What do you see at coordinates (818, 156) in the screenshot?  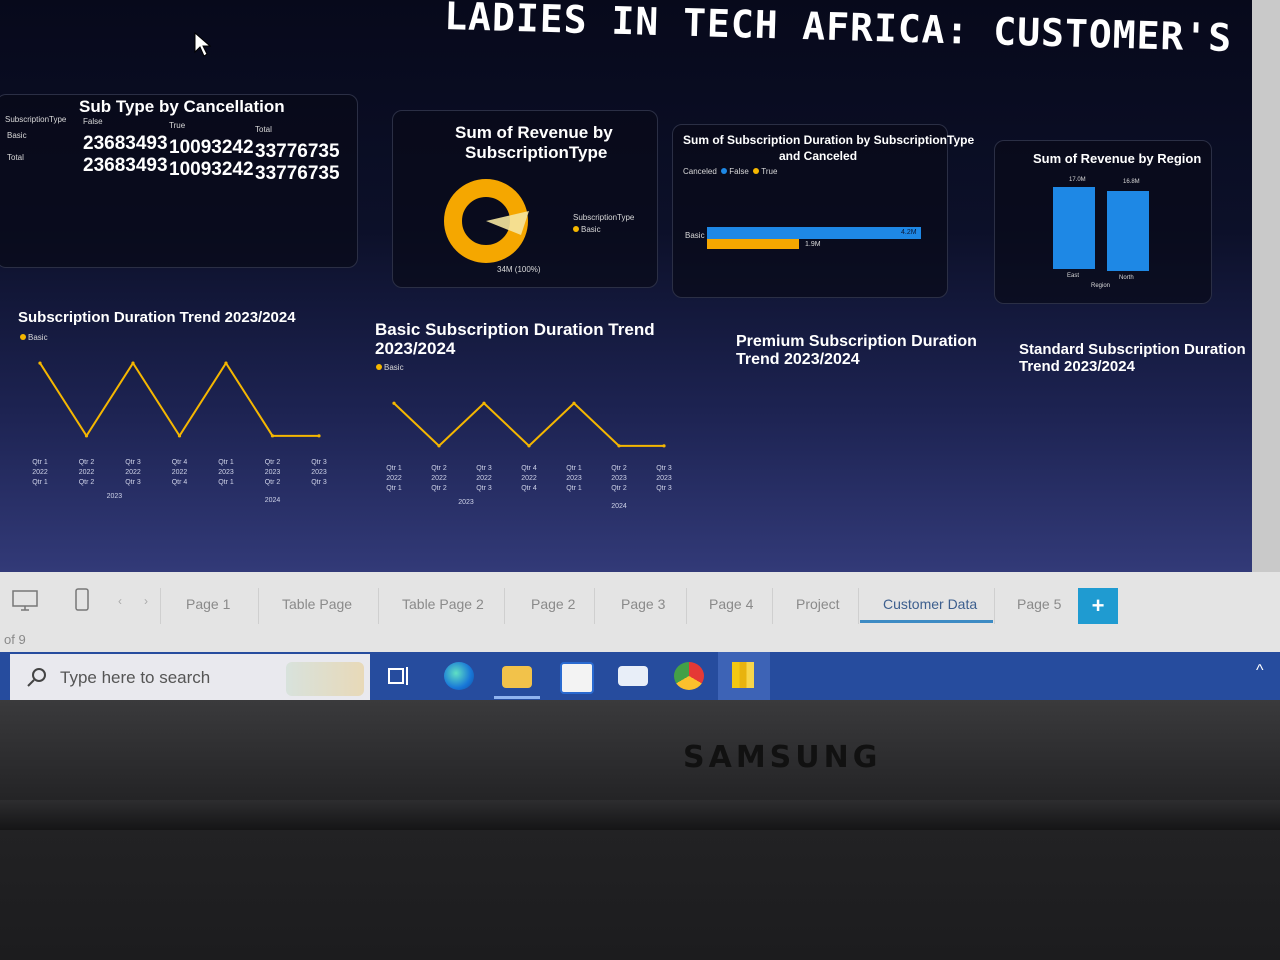 I see `bar-title-line2: and Canceled` at bounding box center [818, 156].